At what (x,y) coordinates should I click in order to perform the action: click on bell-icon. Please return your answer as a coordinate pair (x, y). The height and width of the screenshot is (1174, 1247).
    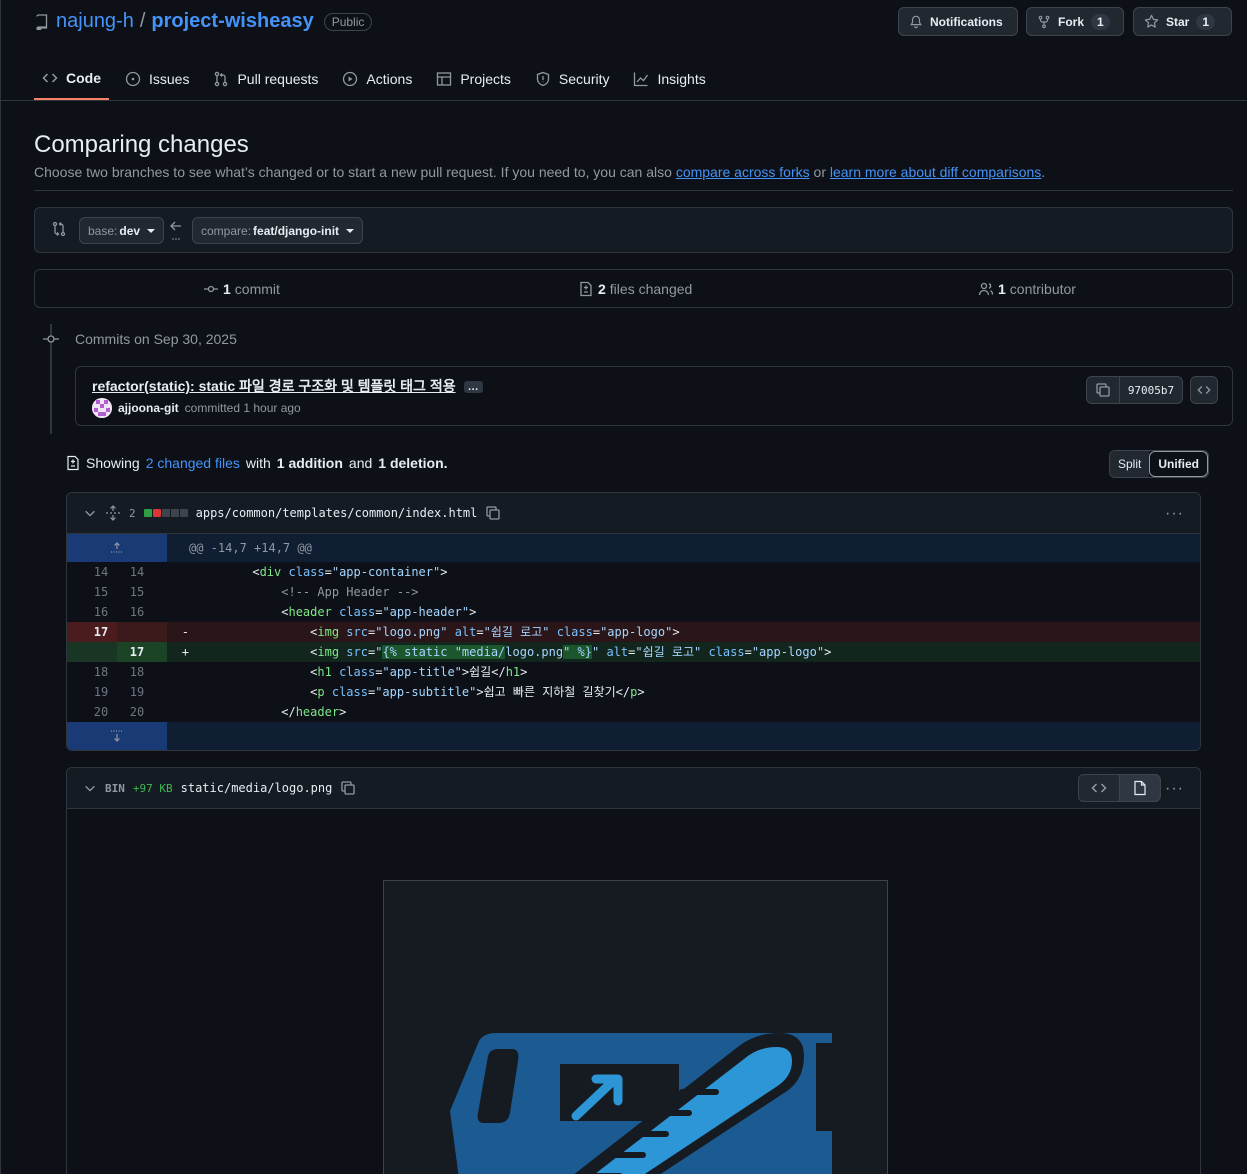
    Looking at the image, I should click on (916, 22).